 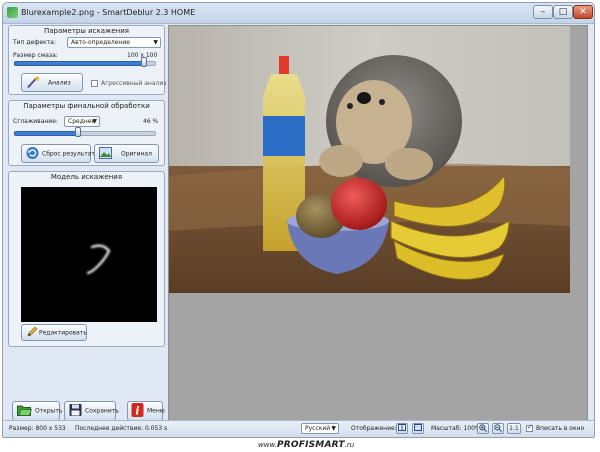 I want to click on info-icon: i, so click(x=137, y=411).